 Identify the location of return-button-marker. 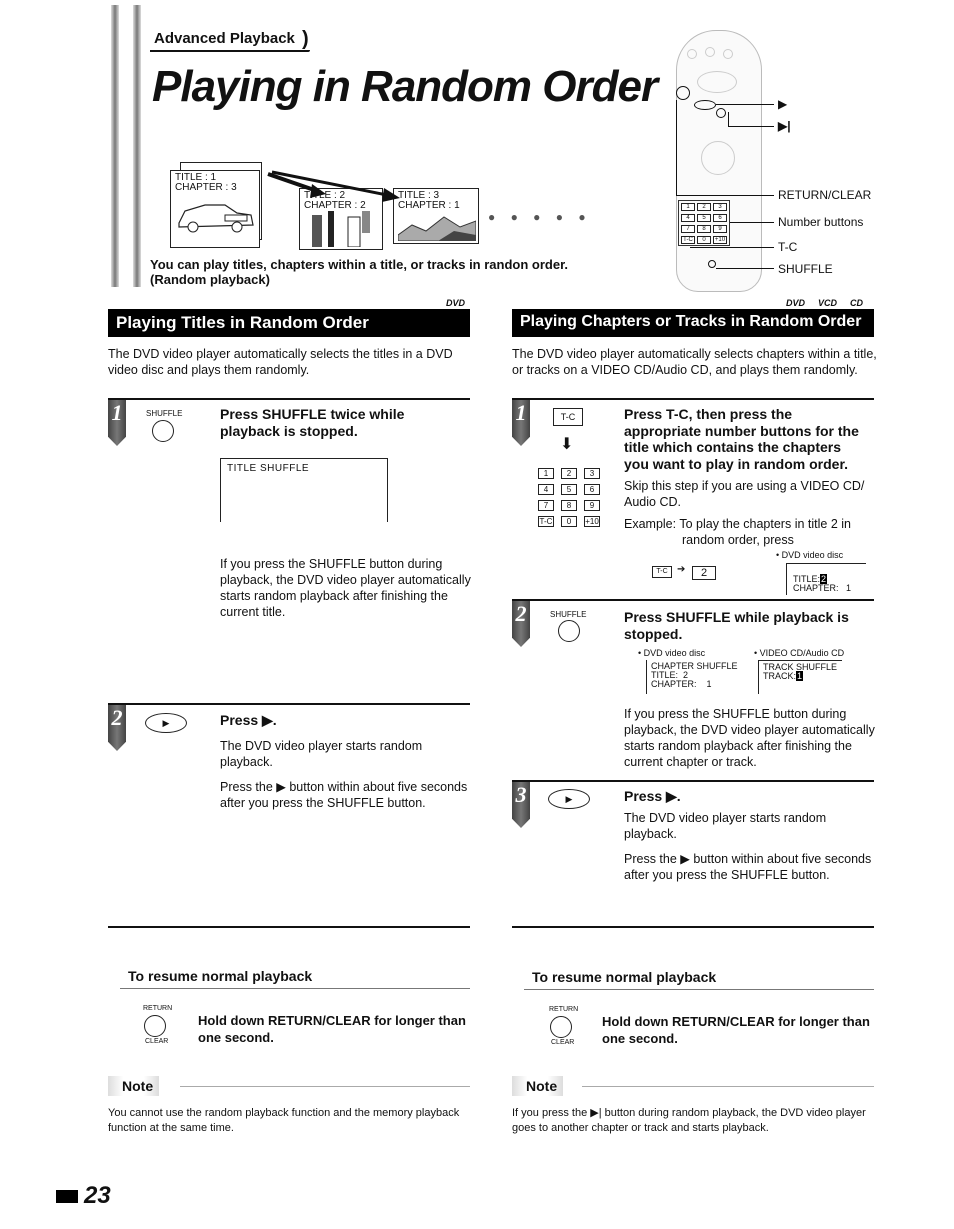
(683, 93).